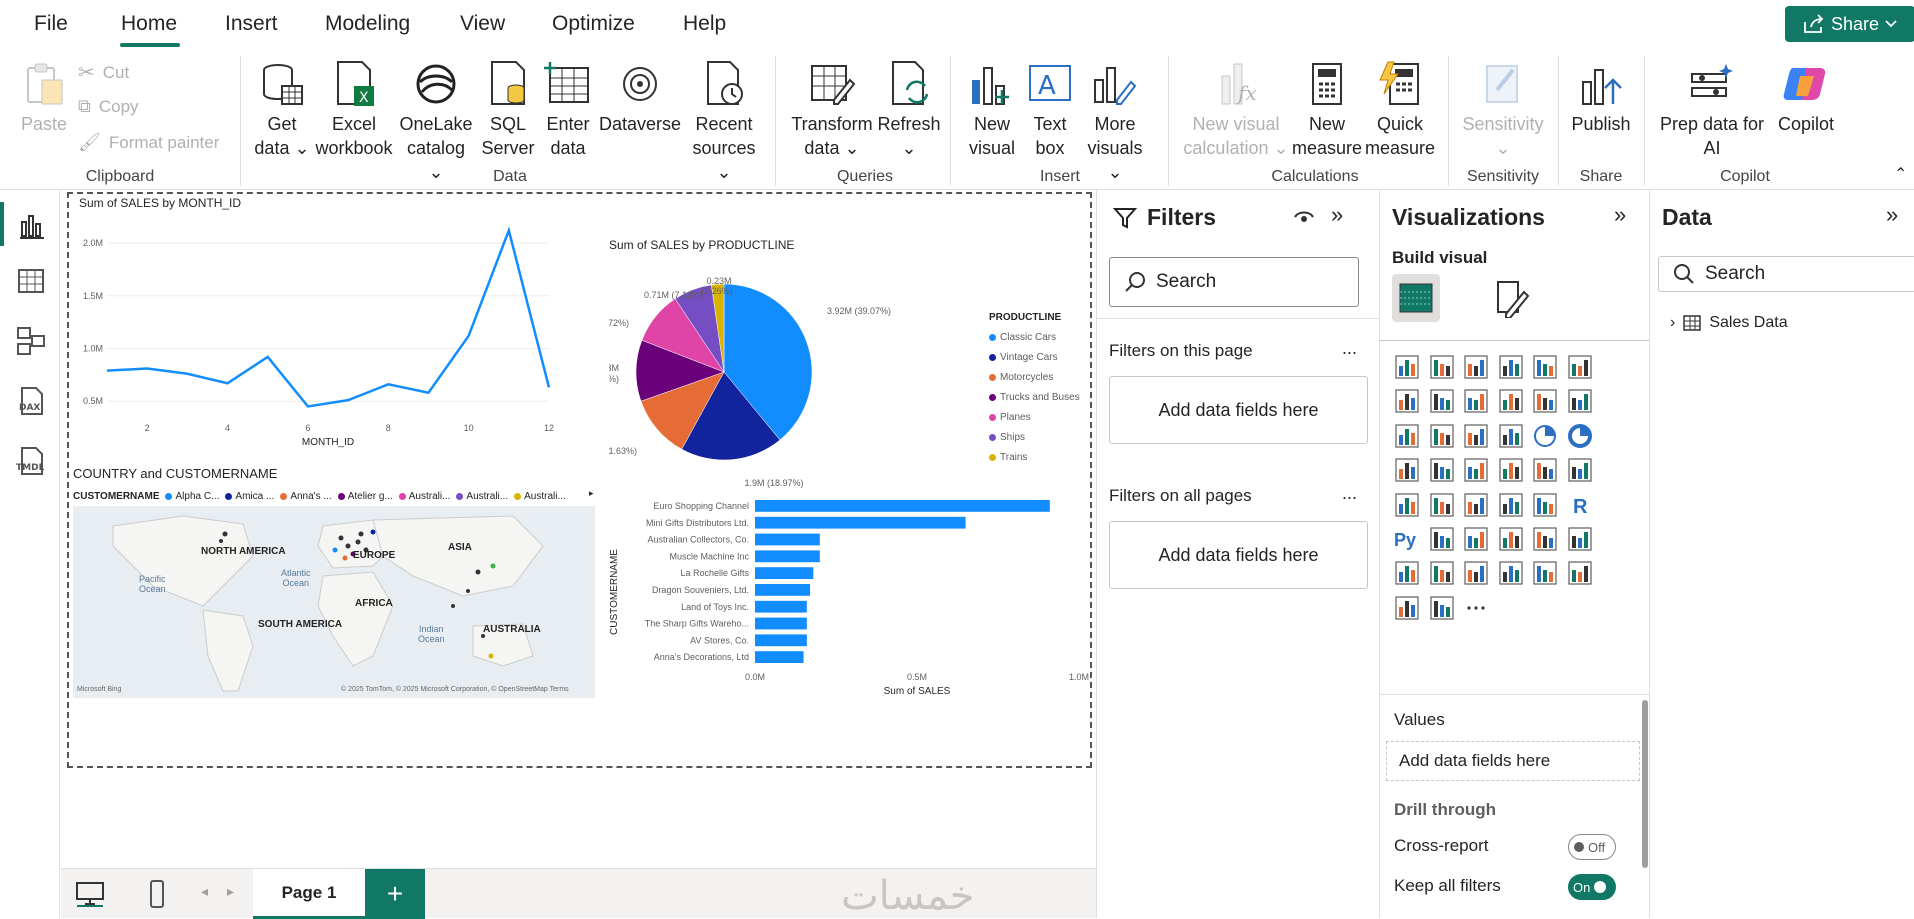 This screenshot has width=1914, height=919. What do you see at coordinates (1442, 608) in the screenshot?
I see `custom-e-visual-icon` at bounding box center [1442, 608].